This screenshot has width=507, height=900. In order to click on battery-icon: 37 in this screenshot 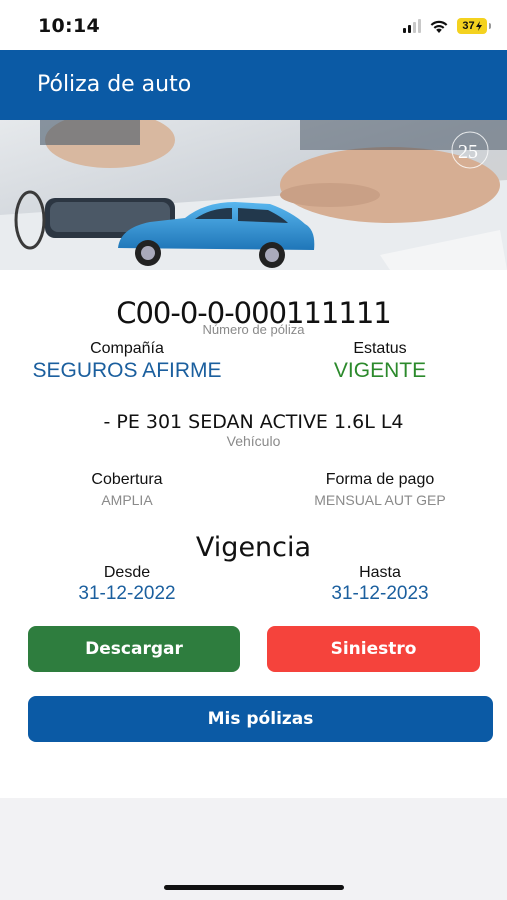, I will do `click(474, 26)`.